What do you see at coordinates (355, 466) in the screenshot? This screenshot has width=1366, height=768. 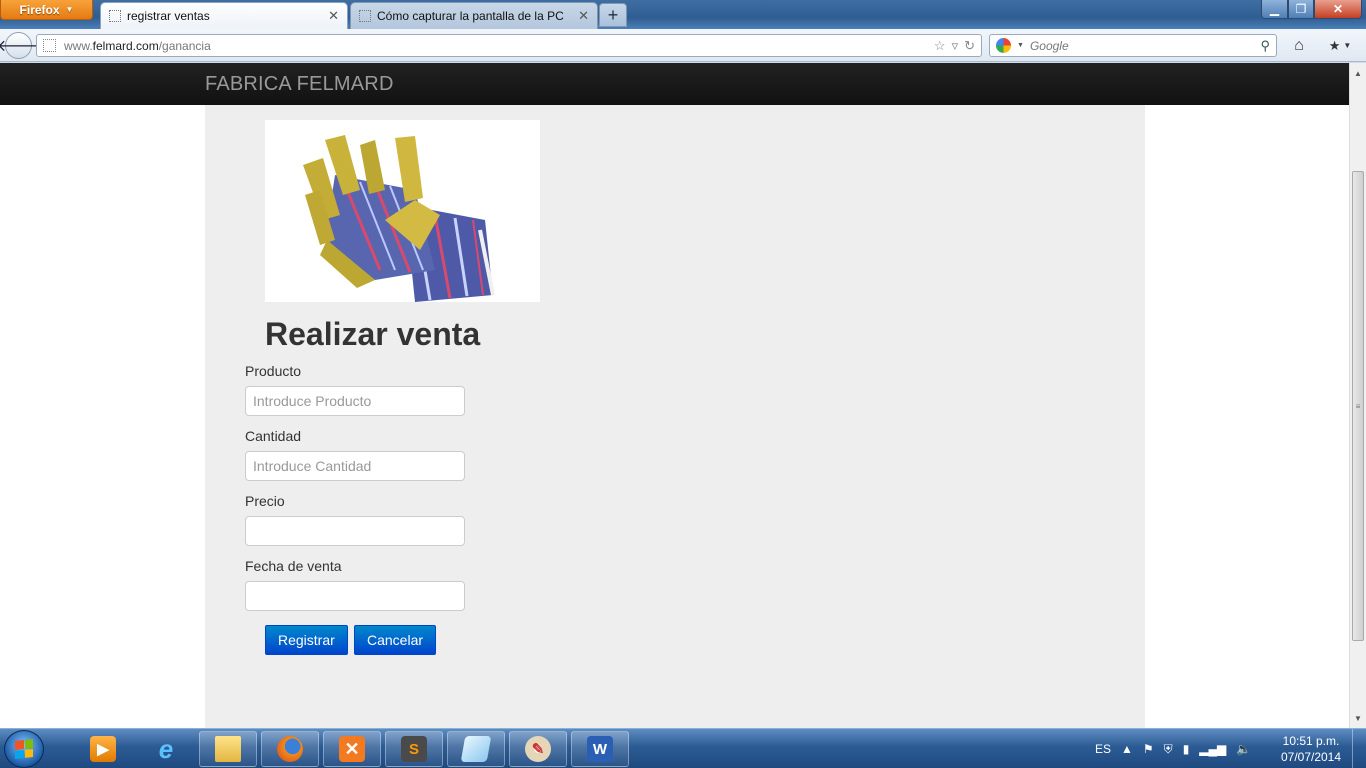 I see `cantidad-input` at bounding box center [355, 466].